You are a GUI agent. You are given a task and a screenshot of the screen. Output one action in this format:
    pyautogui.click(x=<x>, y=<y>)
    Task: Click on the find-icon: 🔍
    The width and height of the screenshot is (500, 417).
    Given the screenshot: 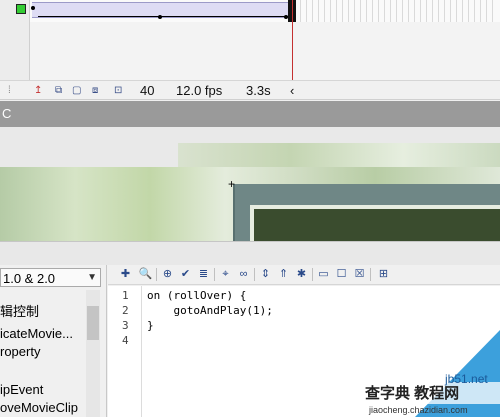 What is the action you would take?
    pyautogui.click(x=145, y=274)
    